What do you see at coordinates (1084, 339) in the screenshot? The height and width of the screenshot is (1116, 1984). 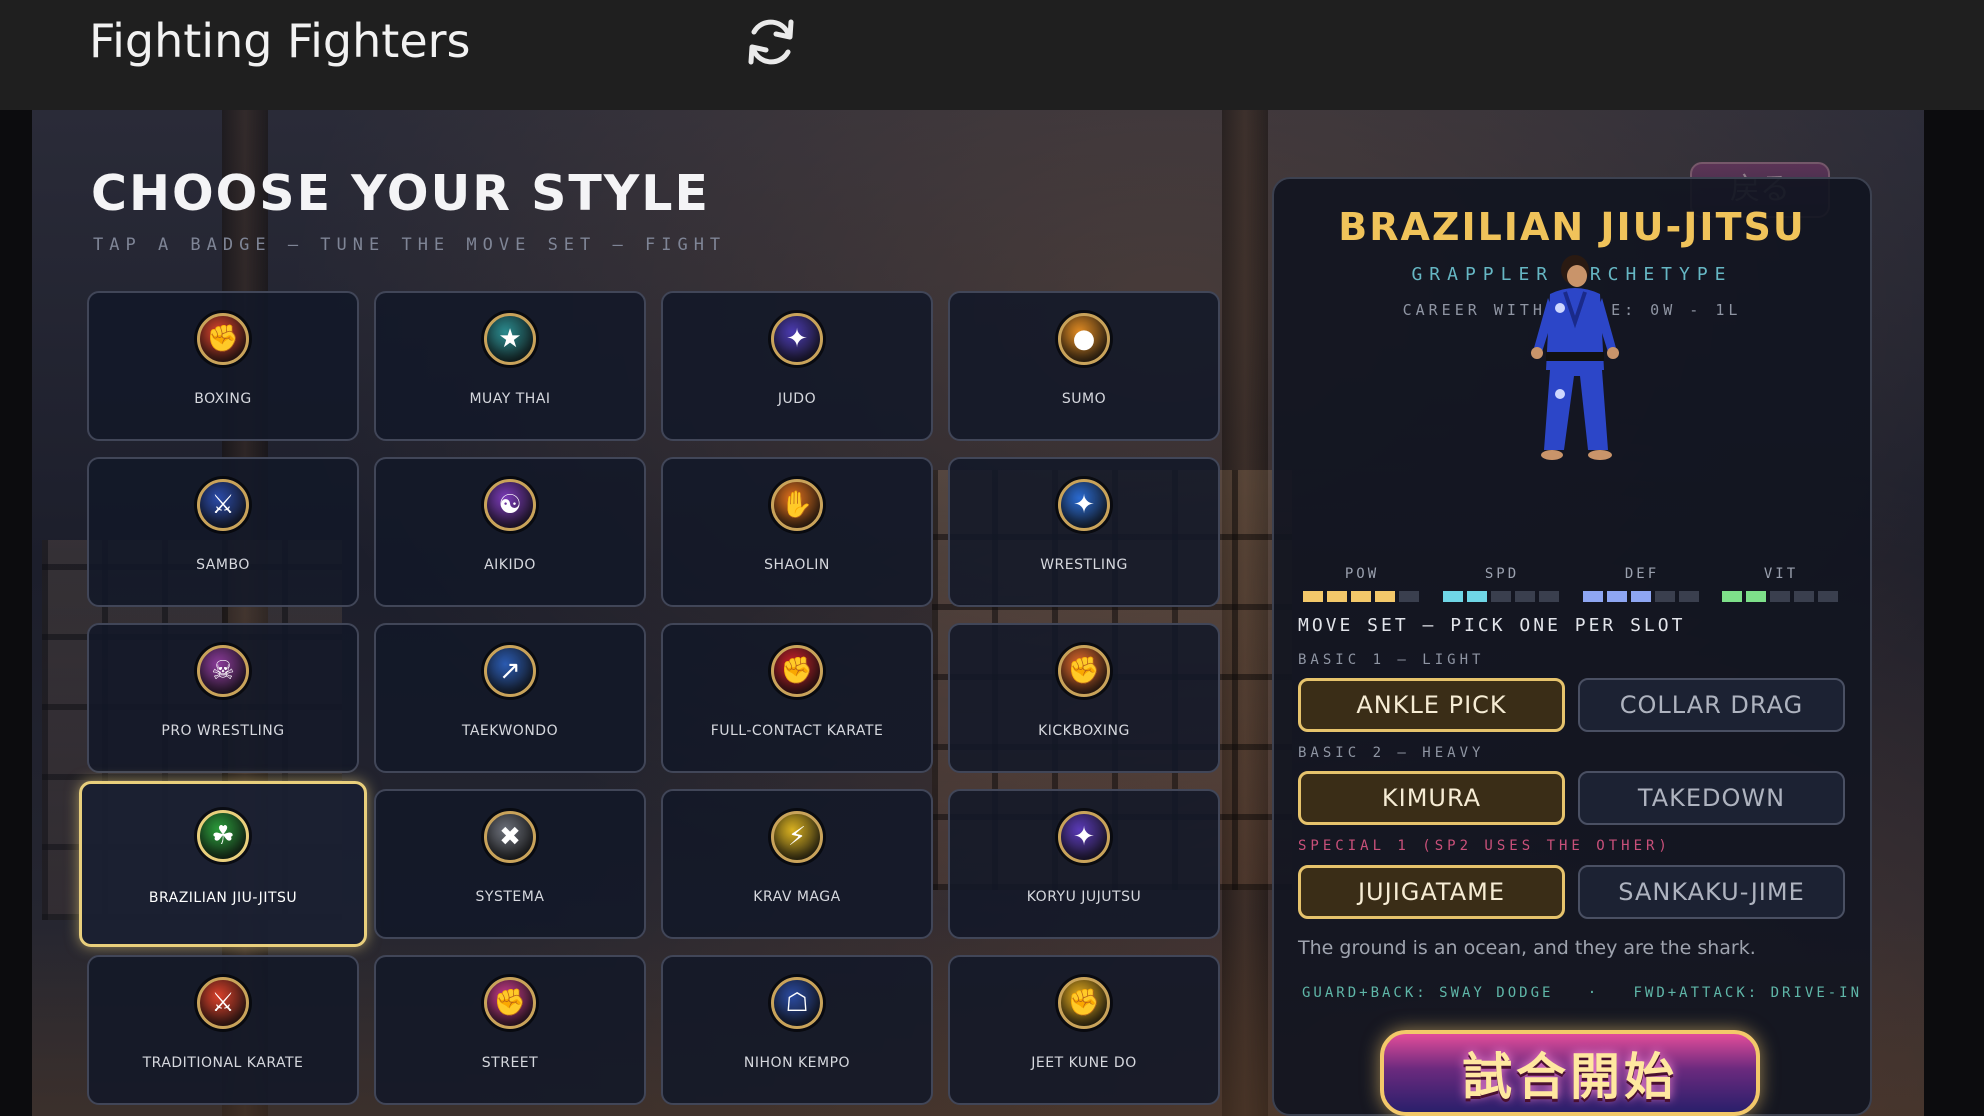 I see `sumo-belt-icon: ●` at bounding box center [1084, 339].